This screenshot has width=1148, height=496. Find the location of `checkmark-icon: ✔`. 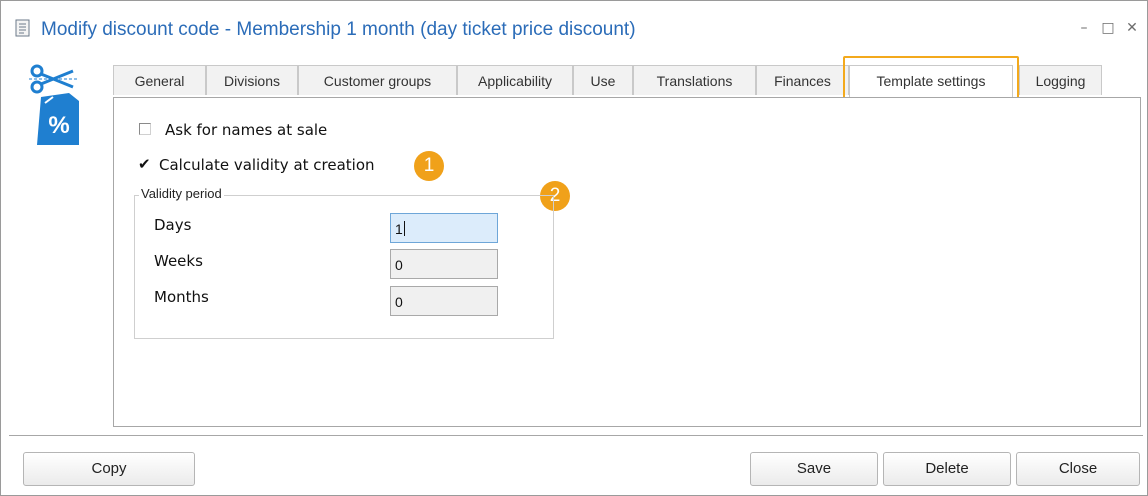

checkmark-icon: ✔ is located at coordinates (144, 164).